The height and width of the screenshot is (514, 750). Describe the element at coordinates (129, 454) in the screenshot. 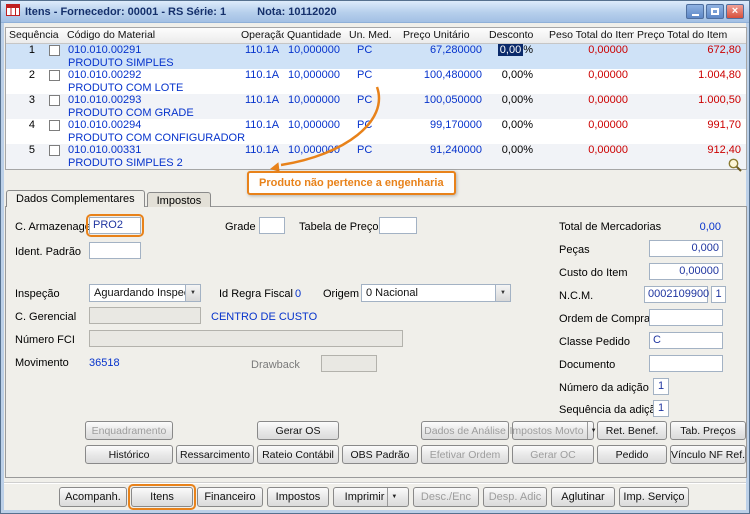

I see `historico-button: Histórico` at that location.